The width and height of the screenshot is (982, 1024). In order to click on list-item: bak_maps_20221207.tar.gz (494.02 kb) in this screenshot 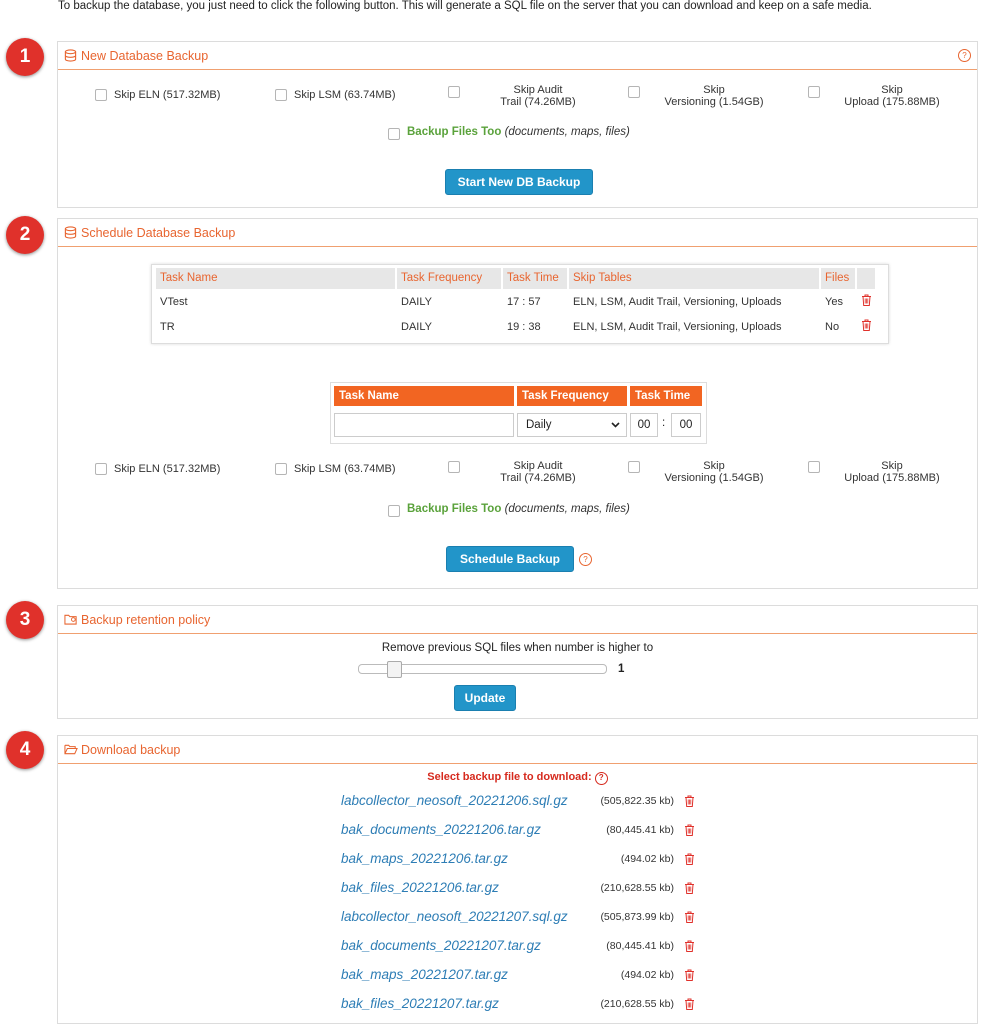, I will do `click(517, 975)`.